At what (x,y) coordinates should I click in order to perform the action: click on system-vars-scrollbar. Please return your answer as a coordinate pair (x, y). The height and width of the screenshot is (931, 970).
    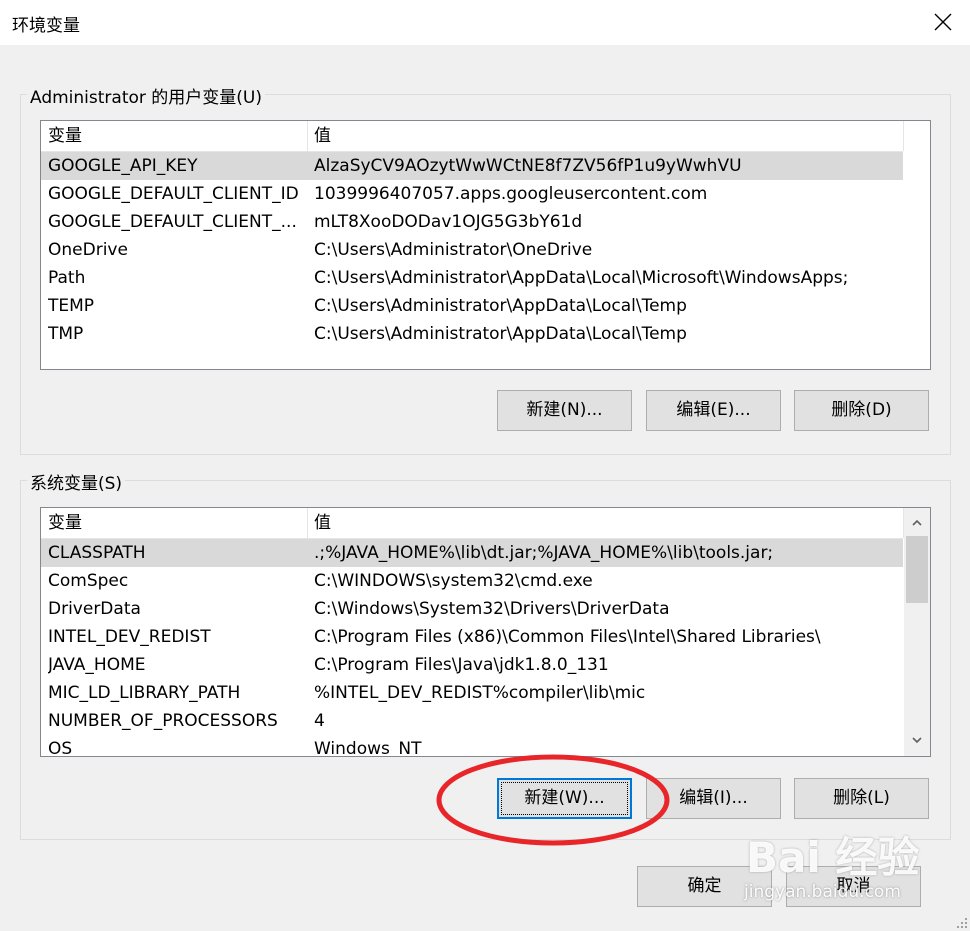
    Looking at the image, I should click on (917, 632).